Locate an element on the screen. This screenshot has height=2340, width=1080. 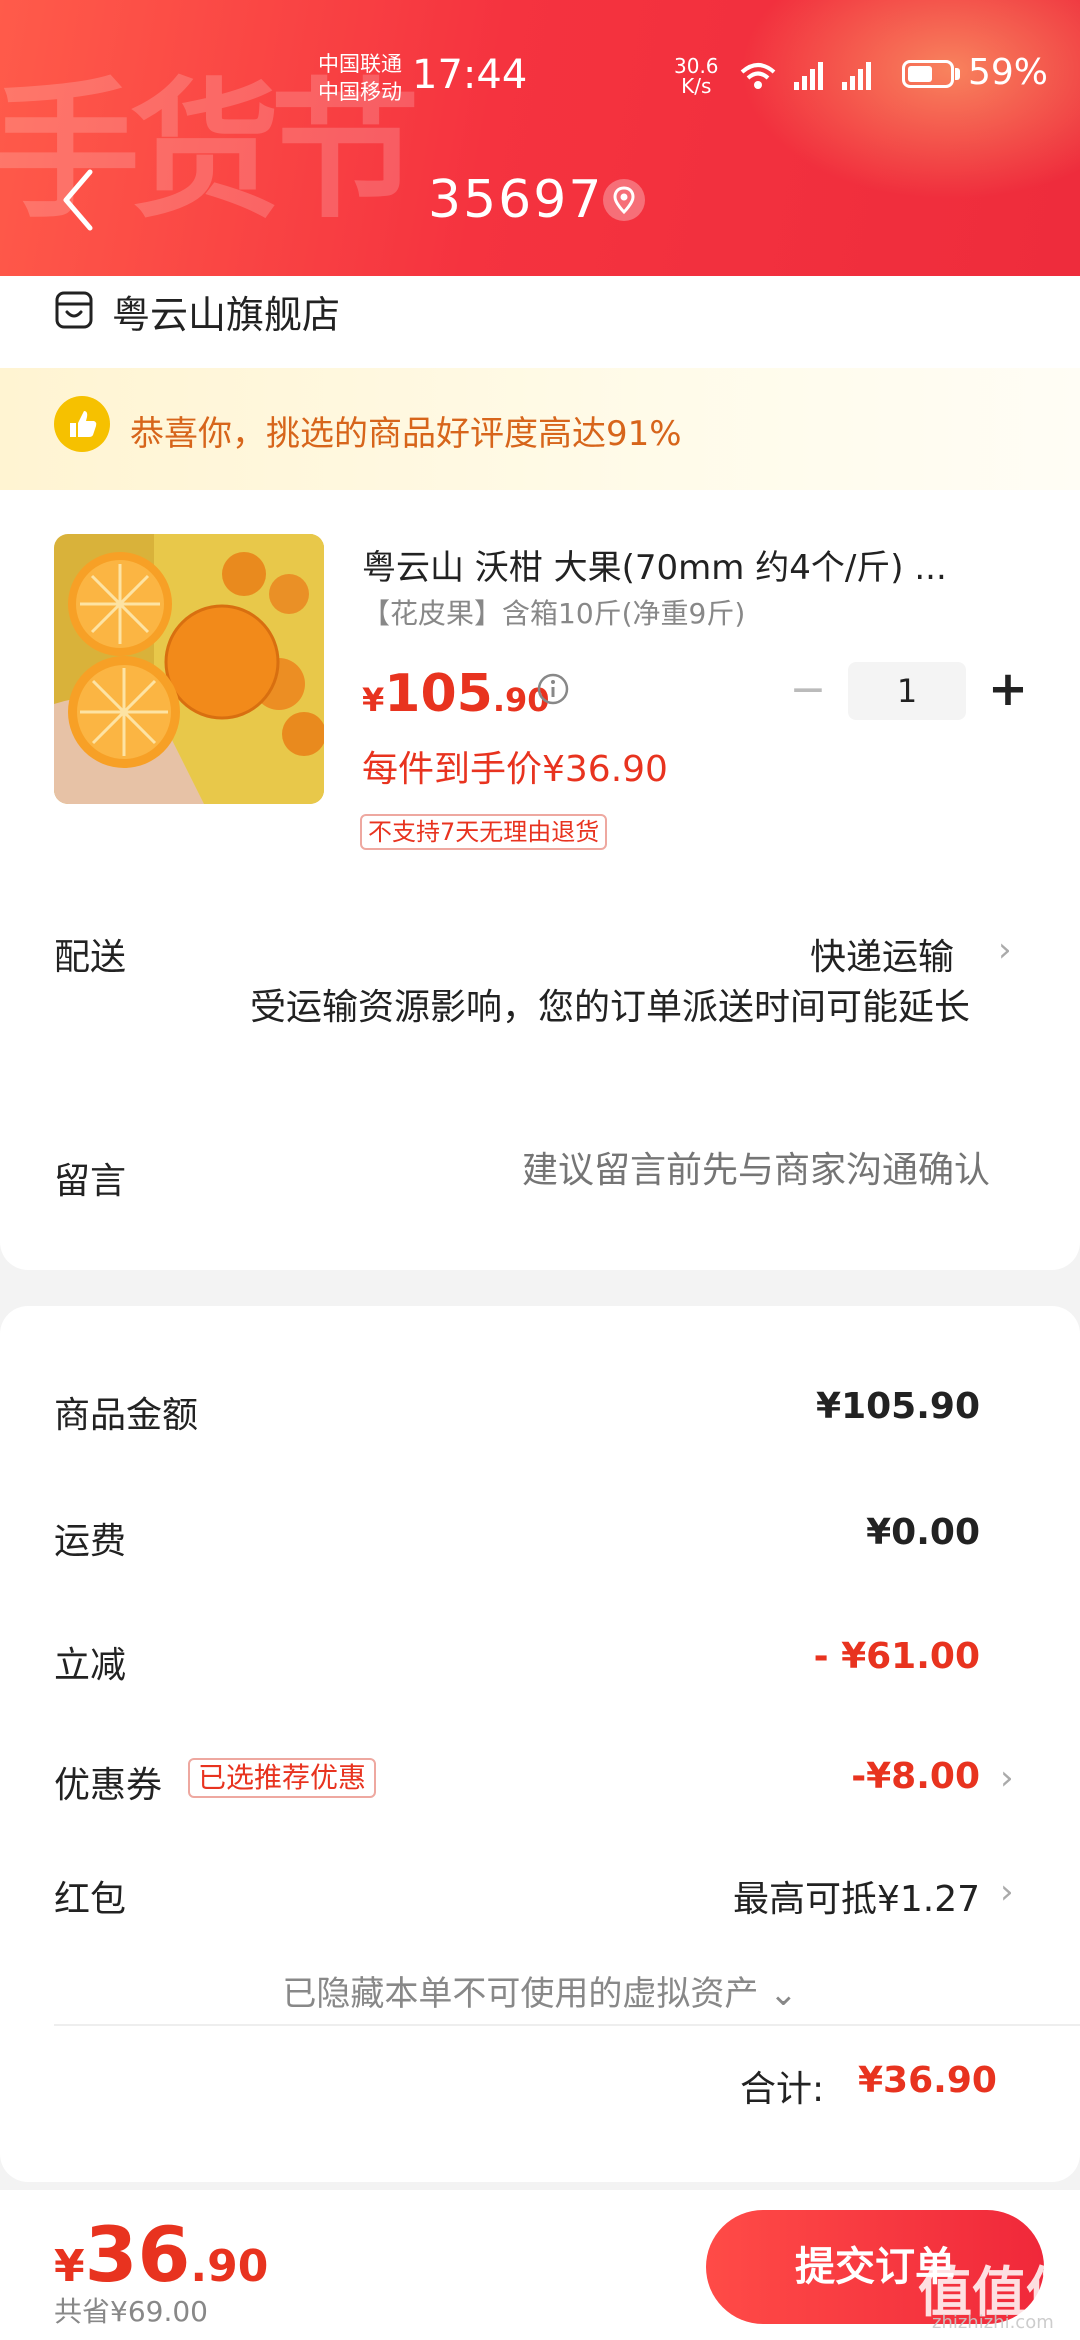
wifi-signal-icon is located at coordinates (805, 76).